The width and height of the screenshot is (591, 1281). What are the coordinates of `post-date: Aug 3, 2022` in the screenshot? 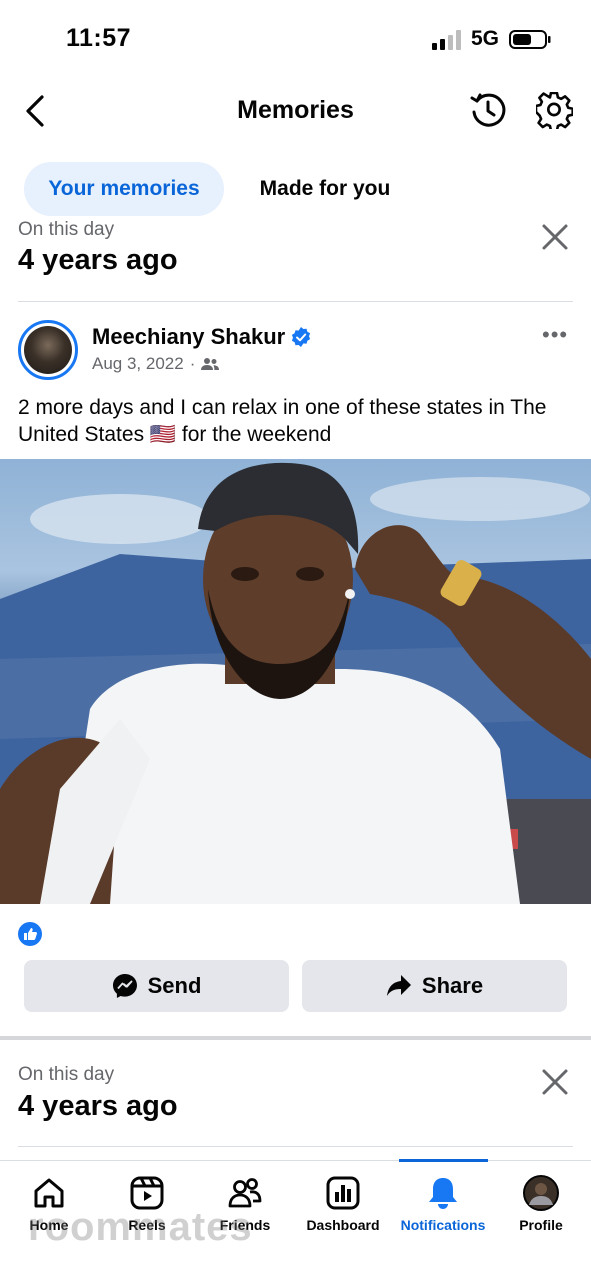 It's located at (138, 364).